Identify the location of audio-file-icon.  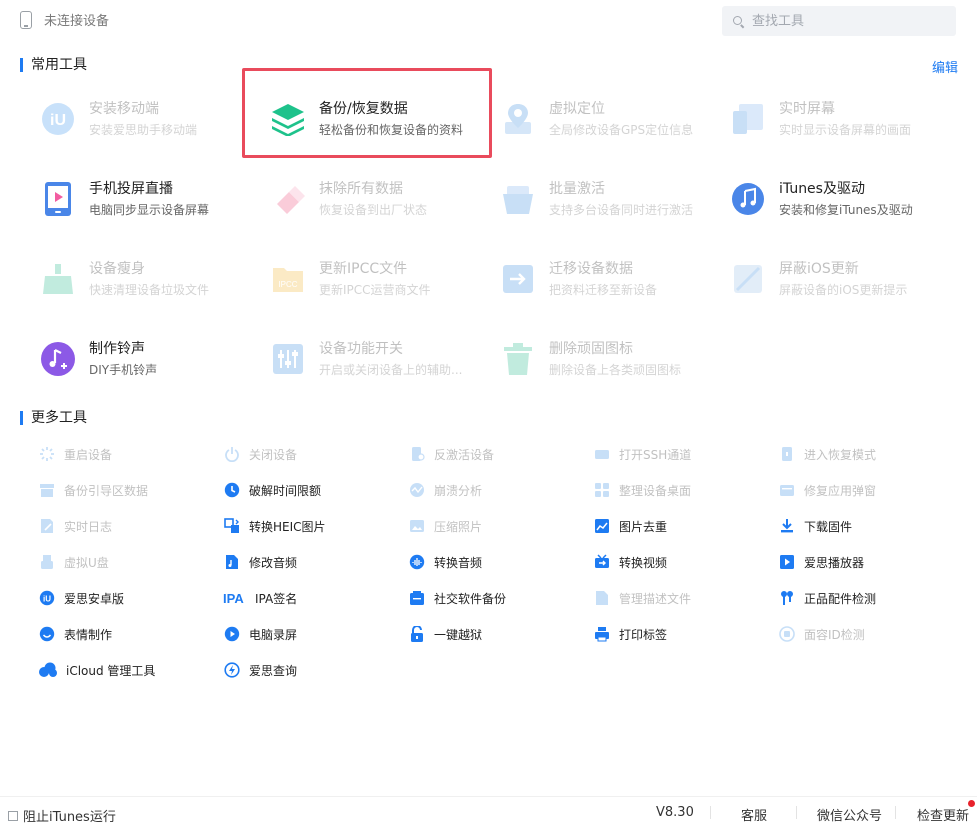
(232, 562).